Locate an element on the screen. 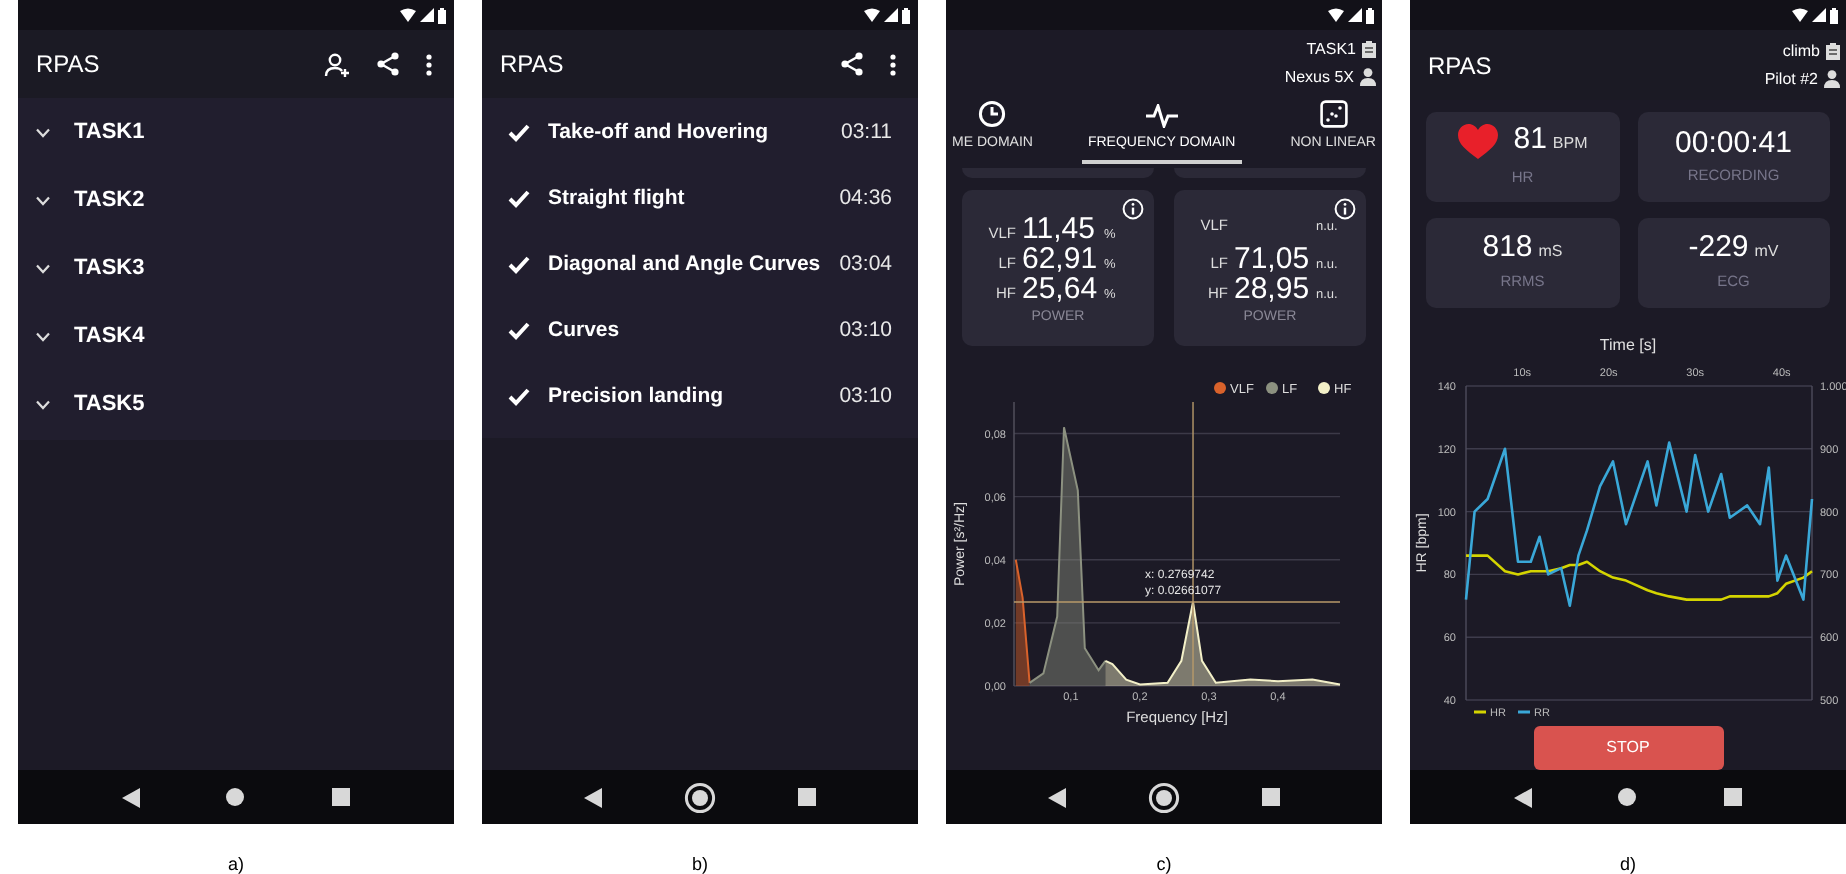 This screenshot has width=1846, height=874. task-duration: 04:36 is located at coordinates (865, 198).